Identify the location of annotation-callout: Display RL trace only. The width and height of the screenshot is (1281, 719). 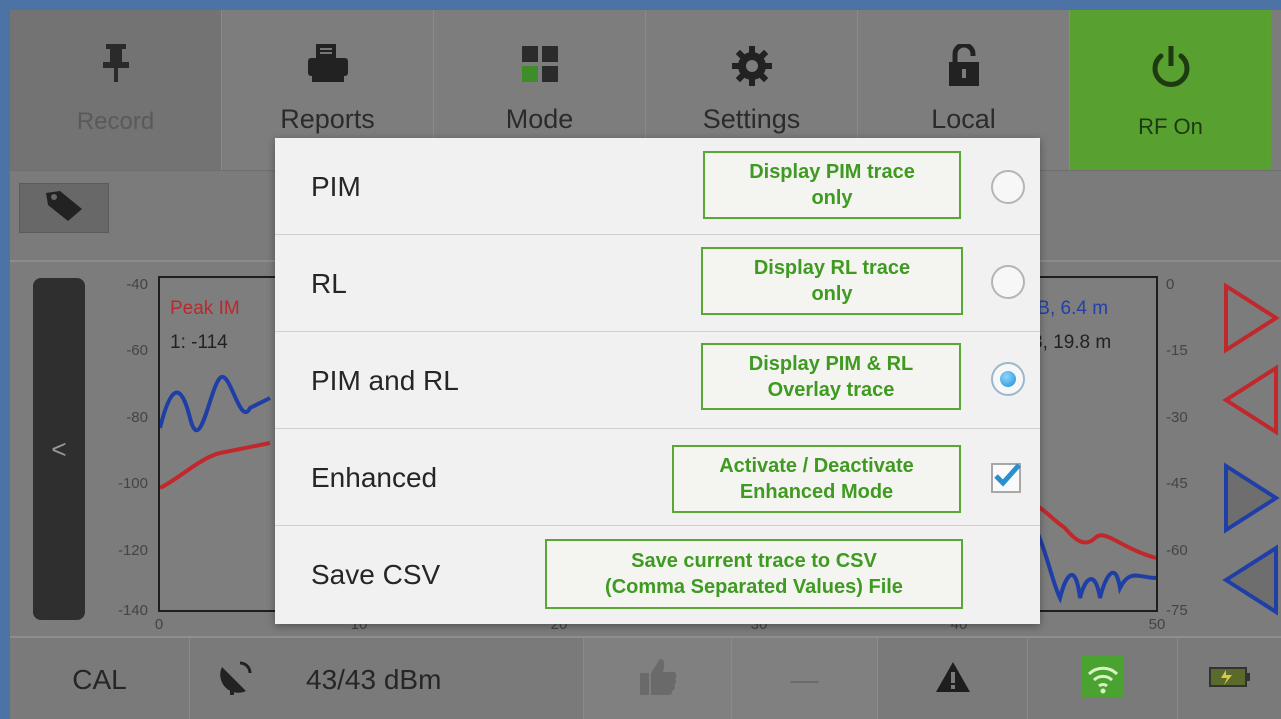
(832, 281).